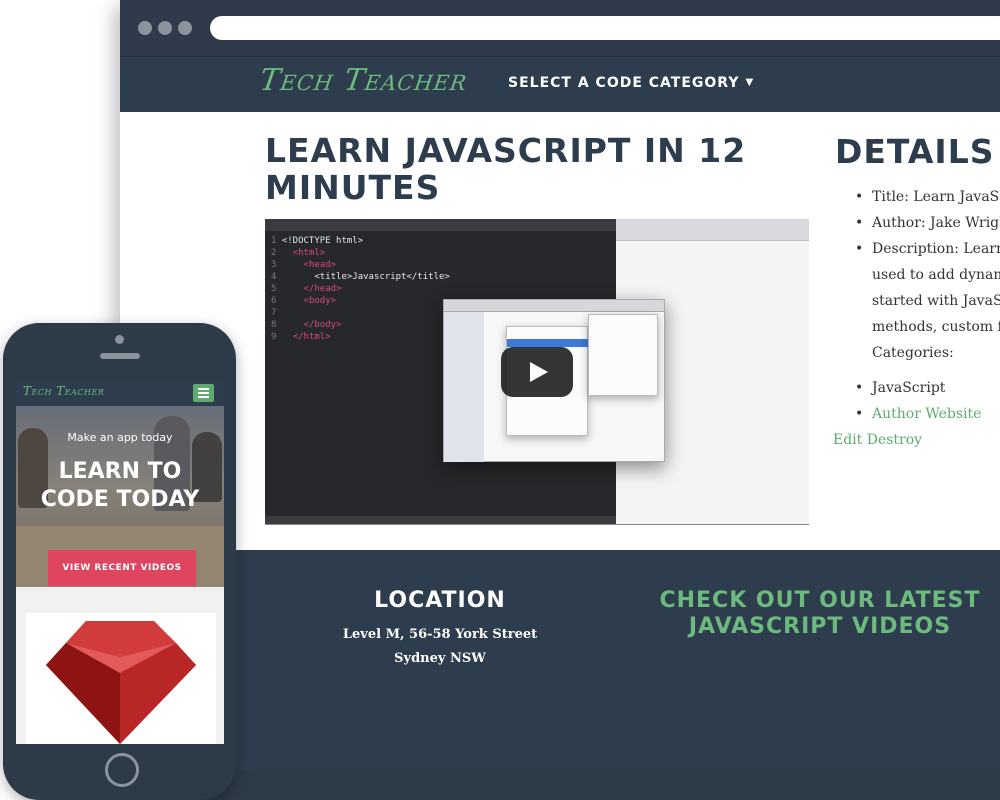 The height and width of the screenshot is (800, 1000). What do you see at coordinates (913, 353) in the screenshot?
I see `detail-categories-label: Categories:` at bounding box center [913, 353].